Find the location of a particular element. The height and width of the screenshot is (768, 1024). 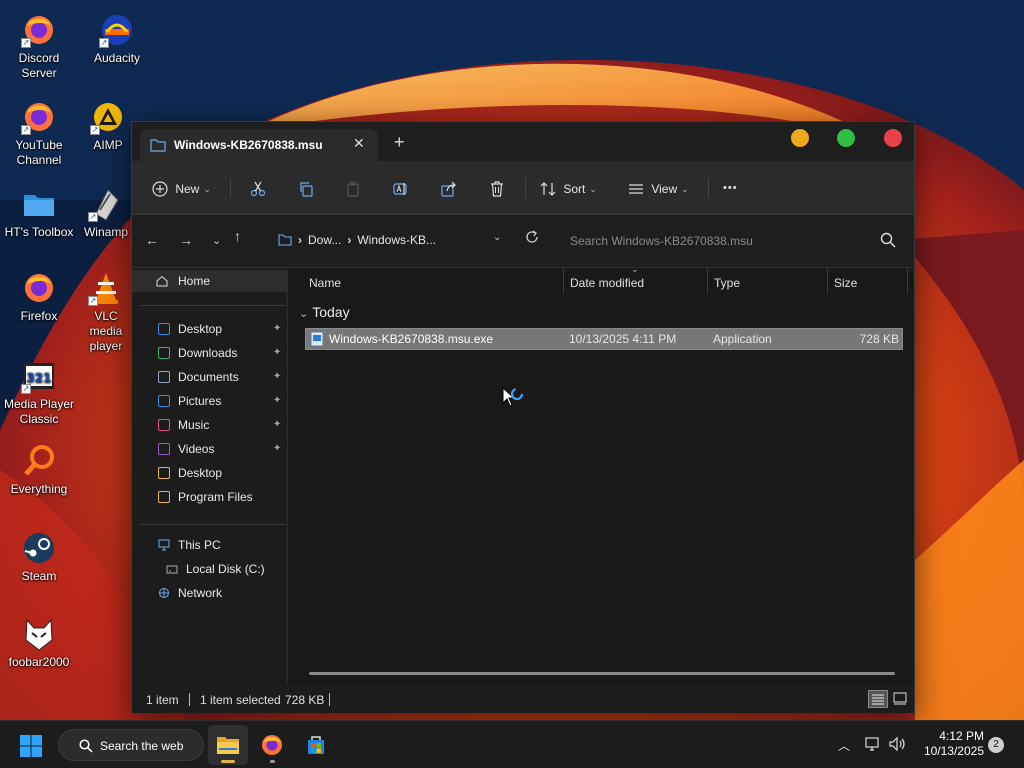

windows-start-icon is located at coordinates (31, 746).